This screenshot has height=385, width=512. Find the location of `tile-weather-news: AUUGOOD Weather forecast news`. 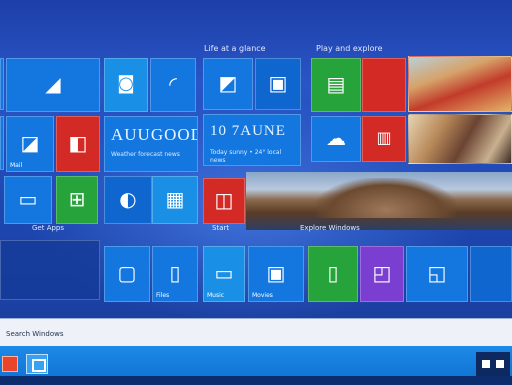

tile-weather-news: AUUGOOD Weather forecast news is located at coordinates (151, 144).